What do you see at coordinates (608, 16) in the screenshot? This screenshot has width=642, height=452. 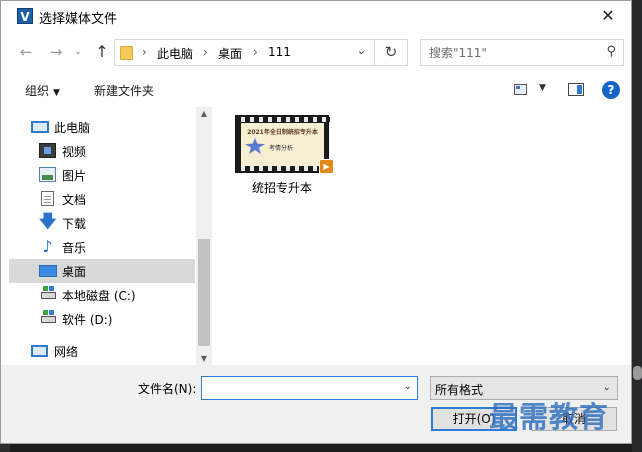 I see `close-button: ✕` at bounding box center [608, 16].